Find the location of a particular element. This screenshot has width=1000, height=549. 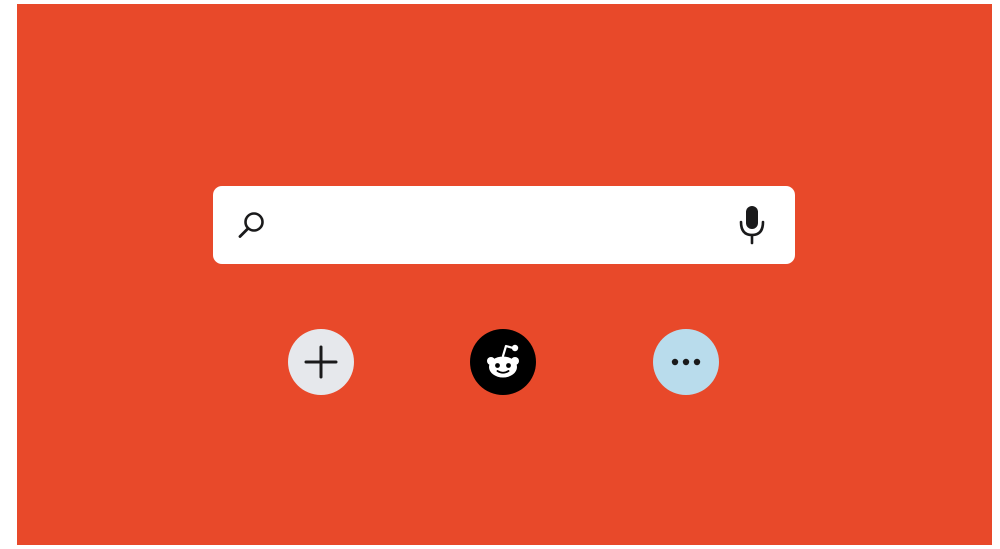

add-button is located at coordinates (321, 362).